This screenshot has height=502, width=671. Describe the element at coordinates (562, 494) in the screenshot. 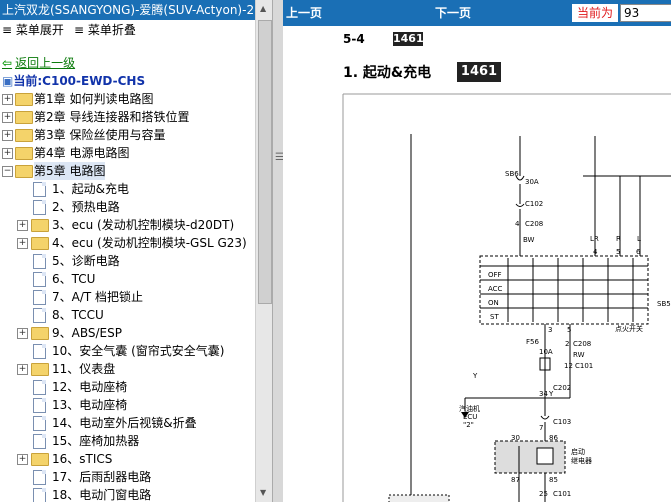

I see `label-c101b: C101` at that location.